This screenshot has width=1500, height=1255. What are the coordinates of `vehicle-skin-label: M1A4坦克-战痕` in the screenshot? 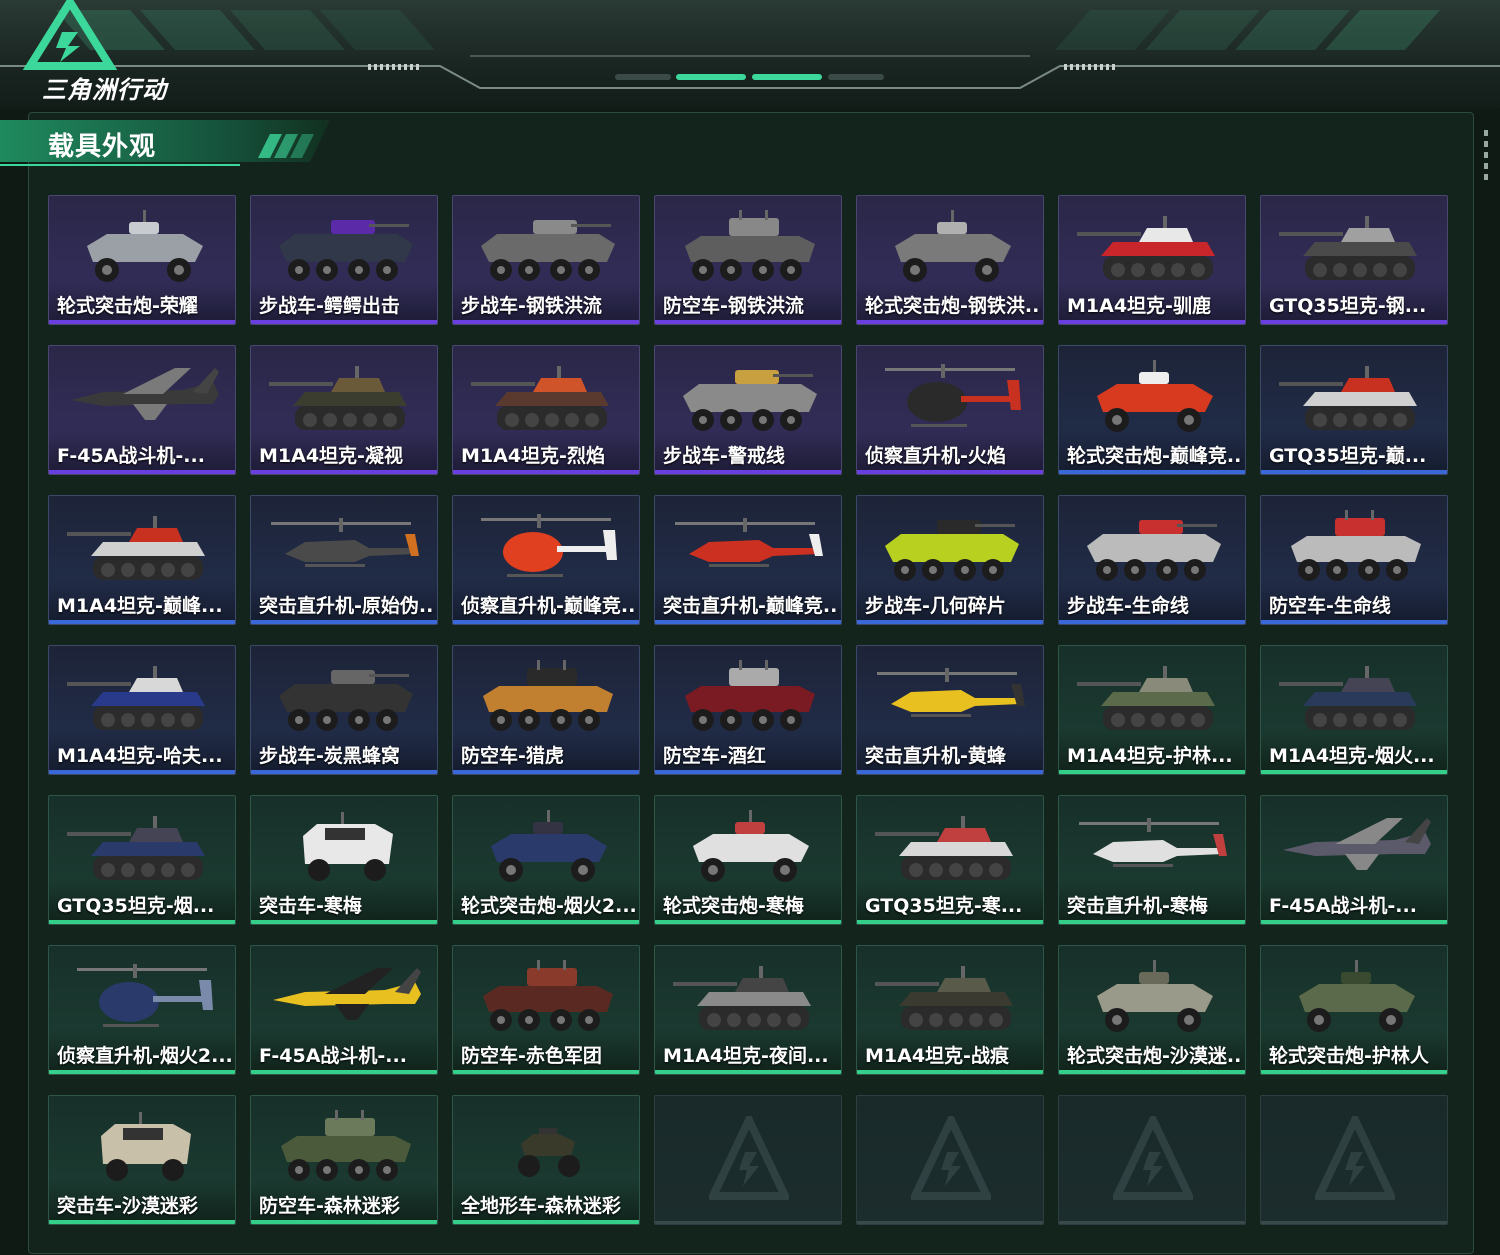 It's located at (937, 1056).